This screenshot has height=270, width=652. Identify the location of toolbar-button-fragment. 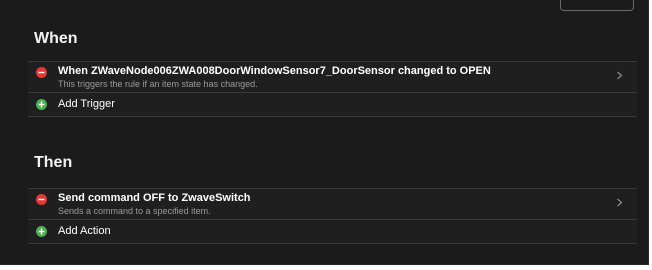
(597, 5).